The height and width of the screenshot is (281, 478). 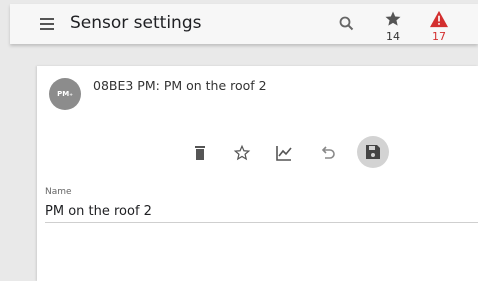 What do you see at coordinates (439, 19) in the screenshot?
I see `warning-icon` at bounding box center [439, 19].